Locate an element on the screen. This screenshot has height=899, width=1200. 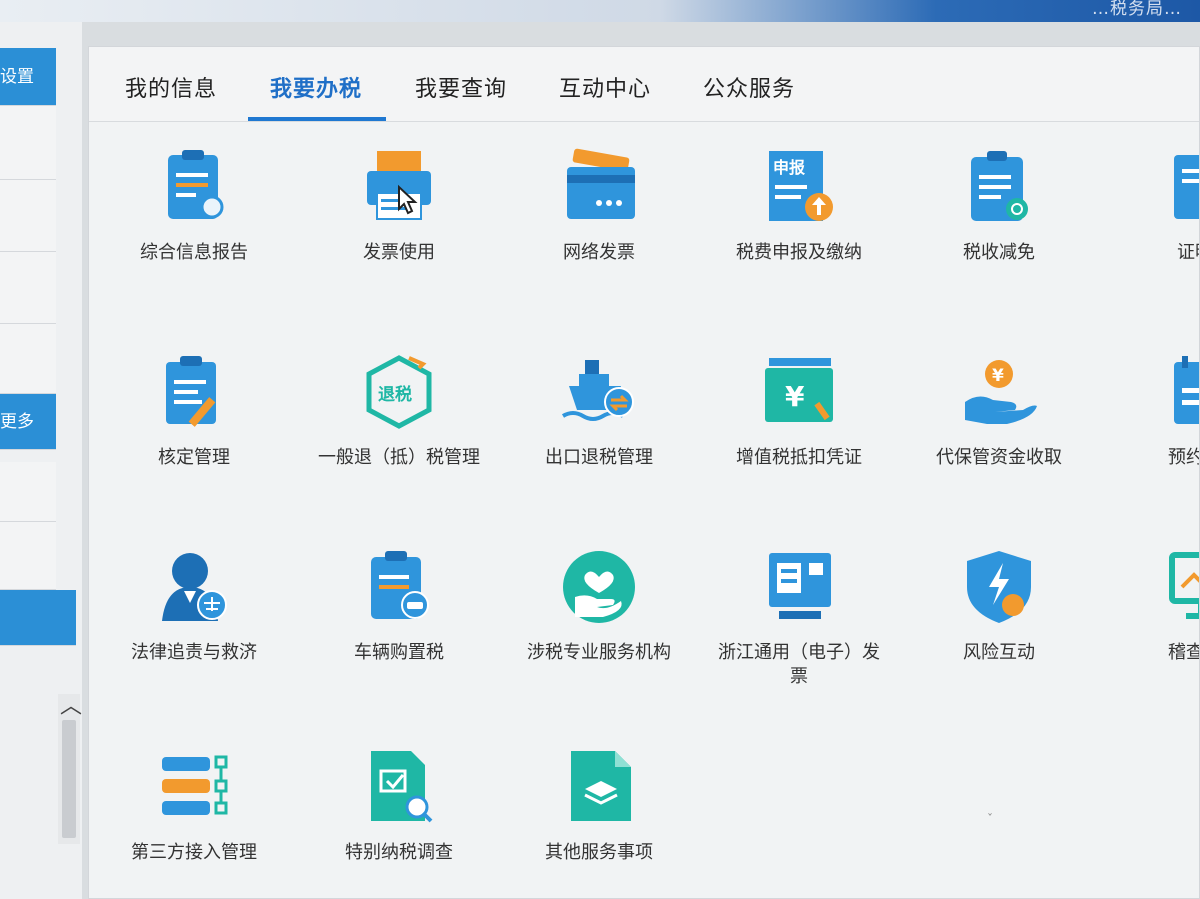
service-label: 税费申报及缴纳 is located at coordinates (799, 252).